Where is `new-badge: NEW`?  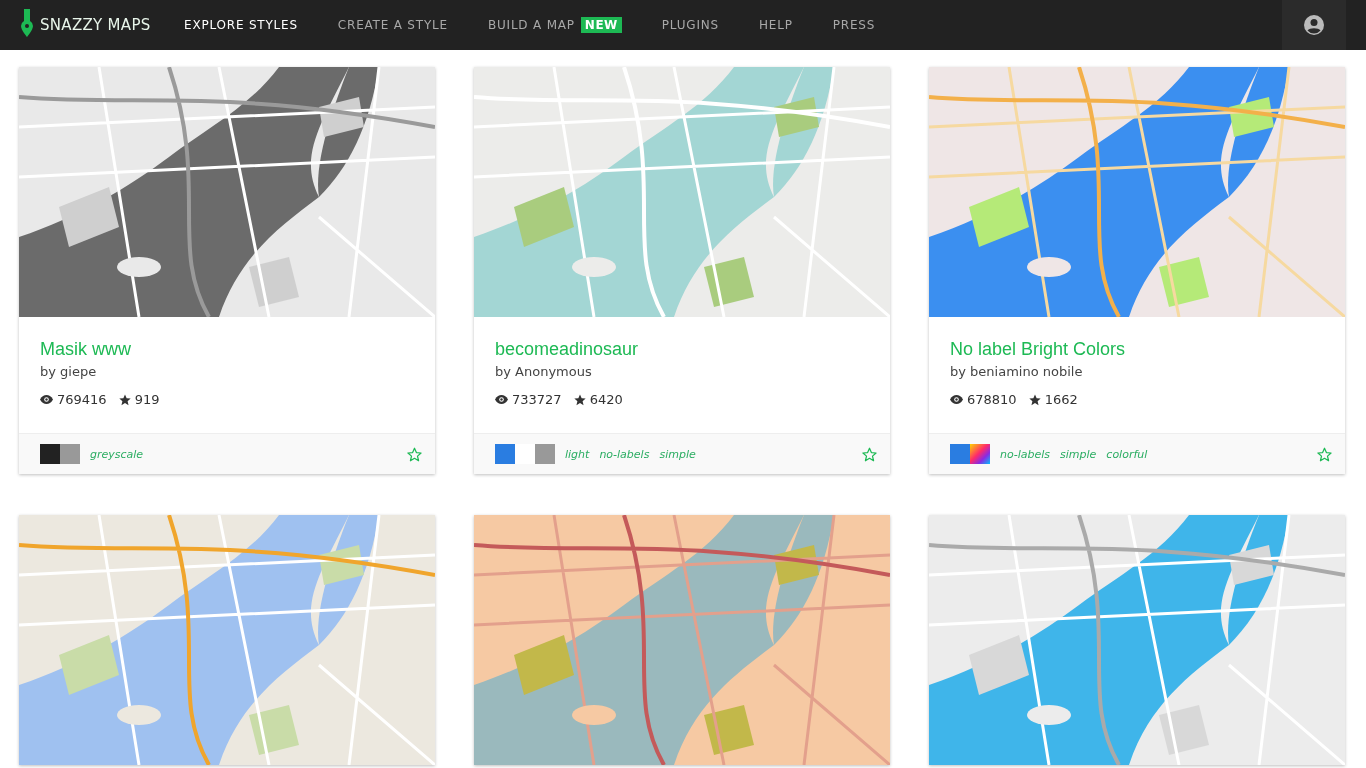 new-badge: NEW is located at coordinates (601, 25).